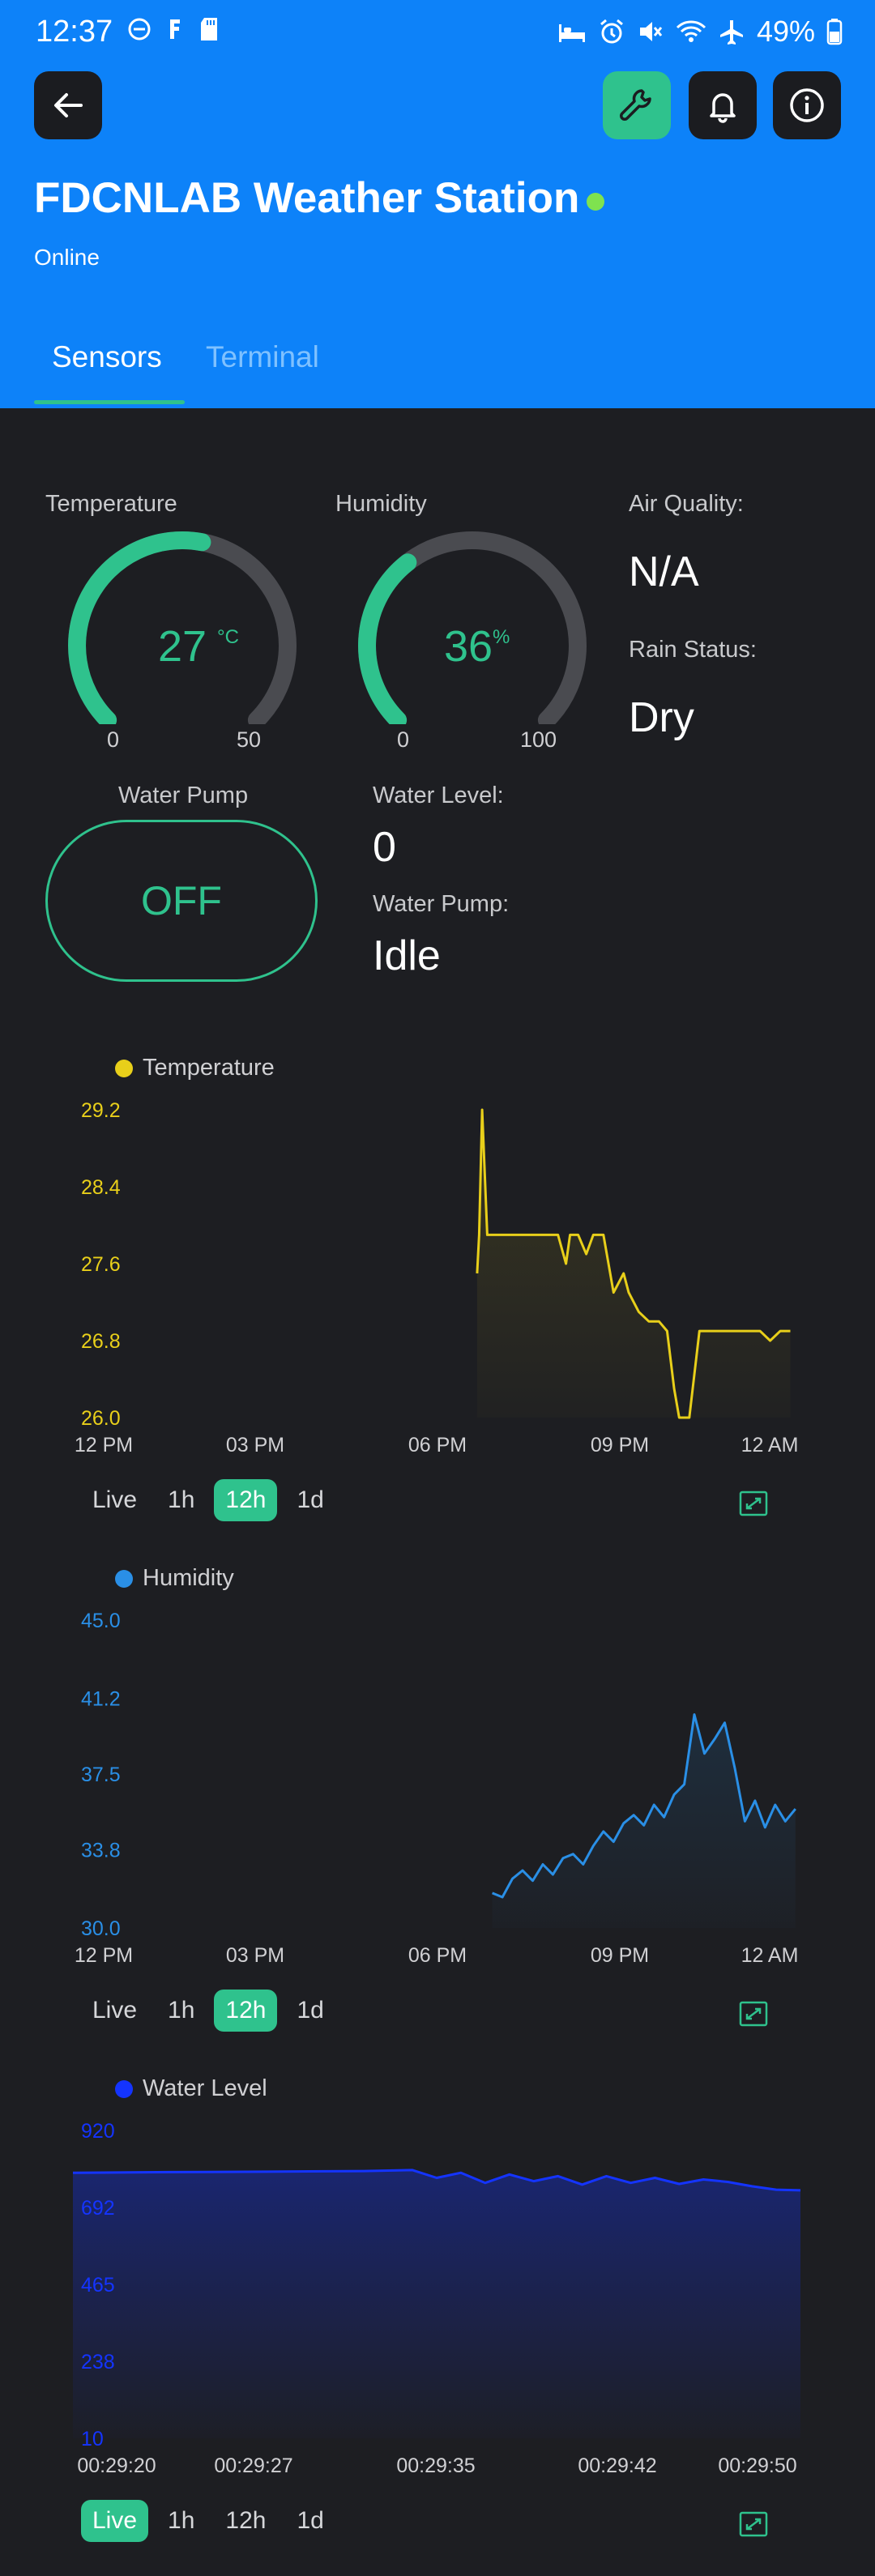  Describe the element at coordinates (661, 717) in the screenshot. I see `rain-status-value: Dry` at that location.